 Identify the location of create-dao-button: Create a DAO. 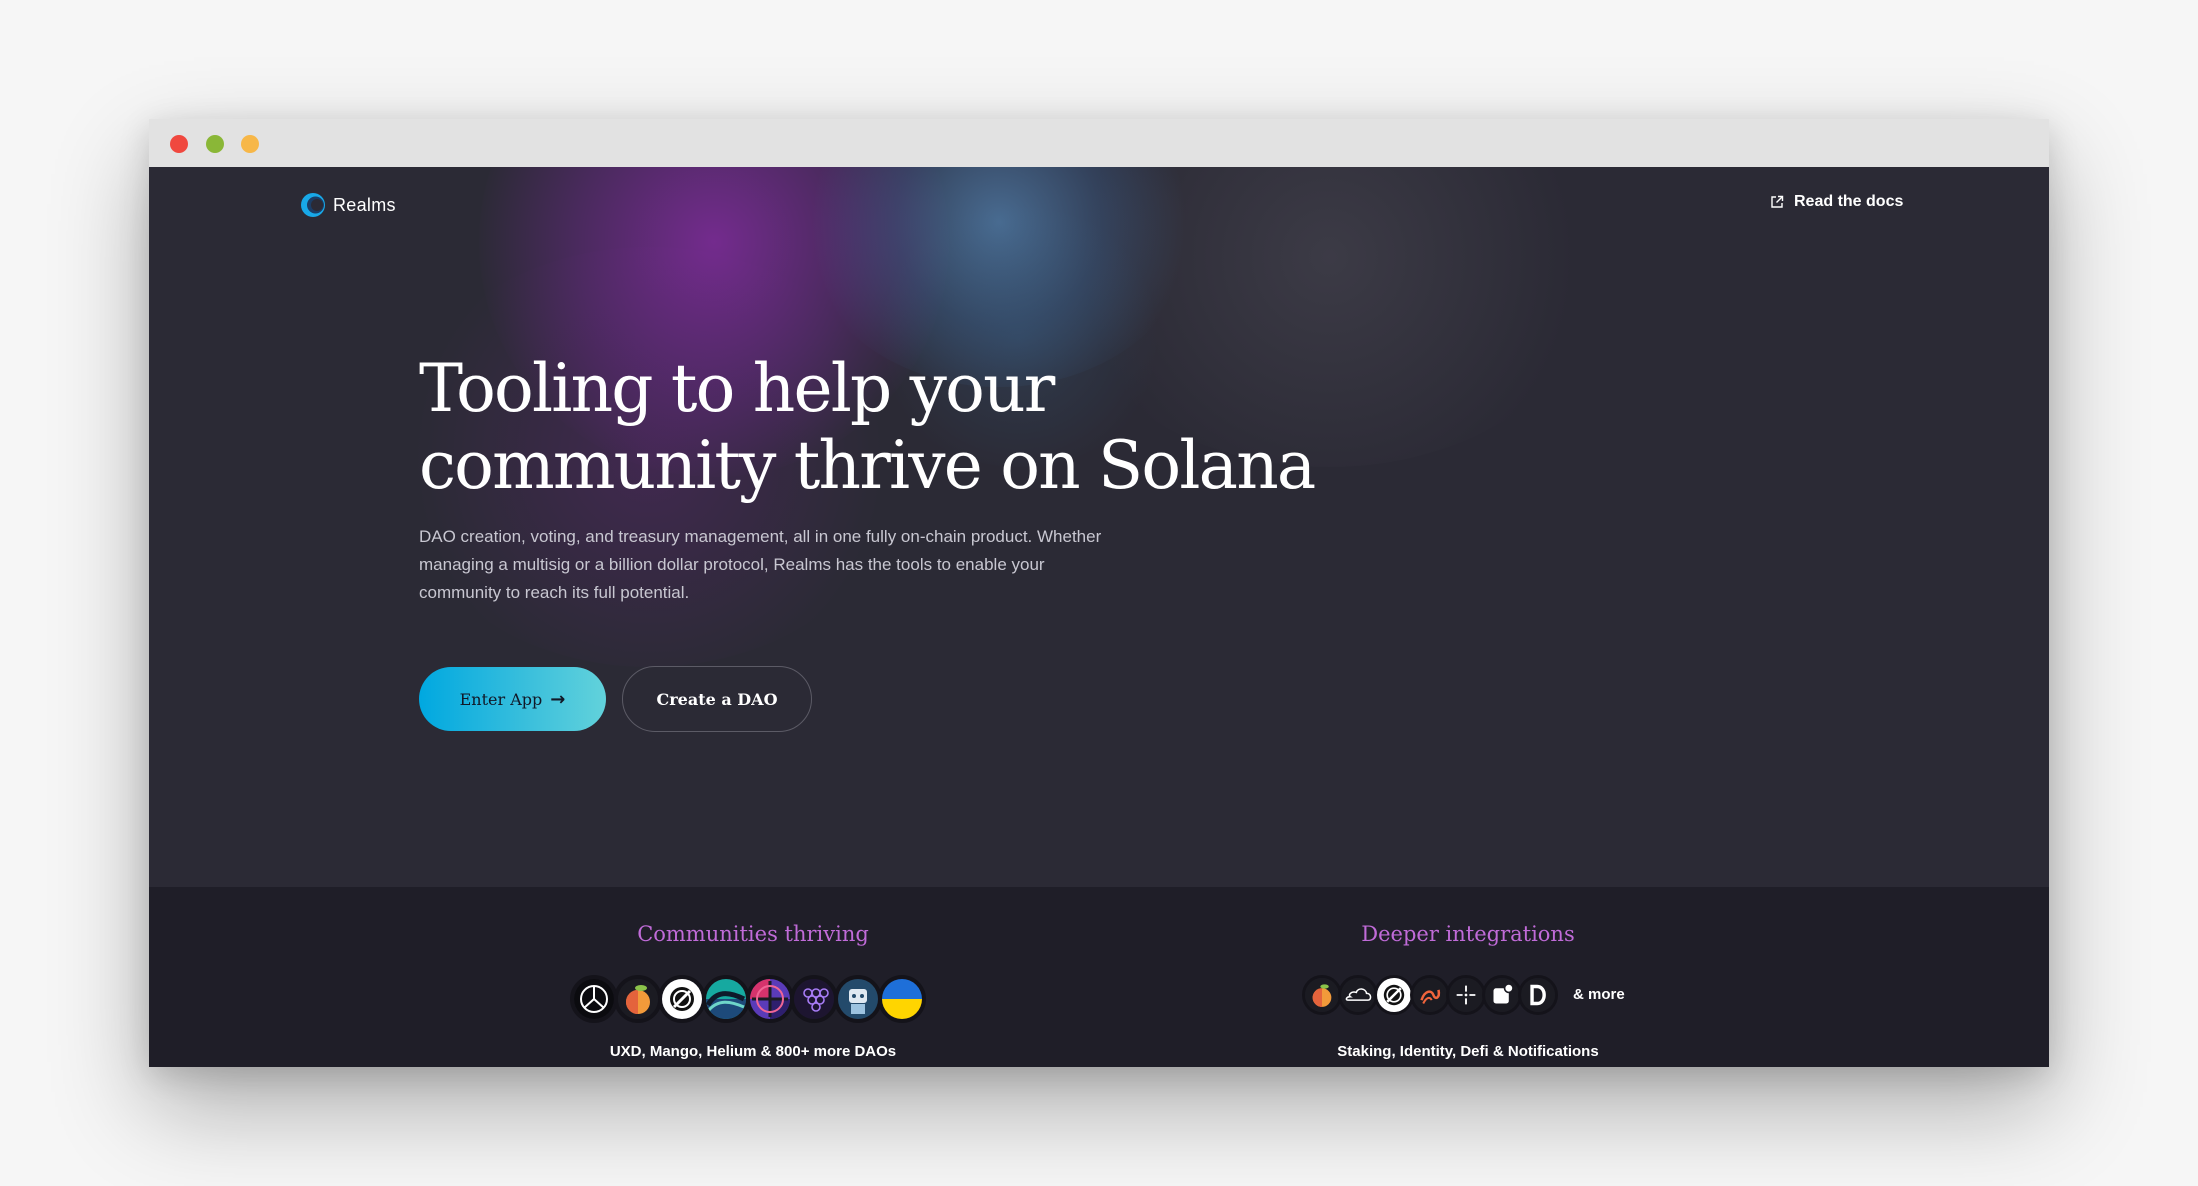
(717, 699).